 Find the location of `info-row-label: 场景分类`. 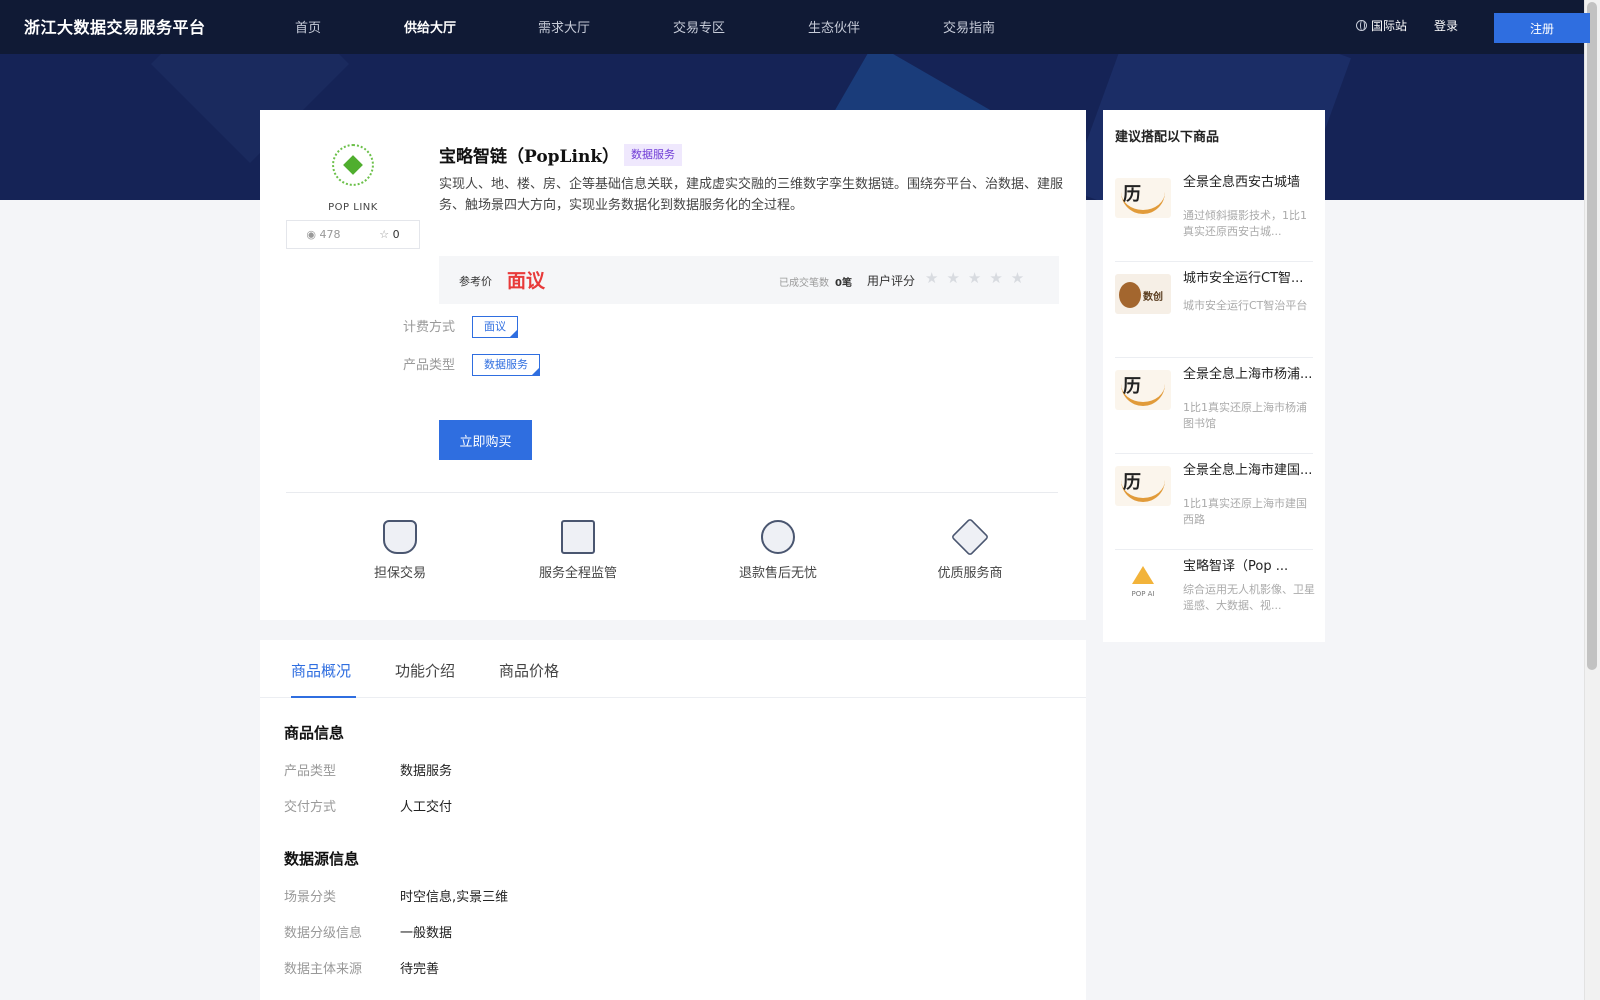

info-row-label: 场景分类 is located at coordinates (310, 897).